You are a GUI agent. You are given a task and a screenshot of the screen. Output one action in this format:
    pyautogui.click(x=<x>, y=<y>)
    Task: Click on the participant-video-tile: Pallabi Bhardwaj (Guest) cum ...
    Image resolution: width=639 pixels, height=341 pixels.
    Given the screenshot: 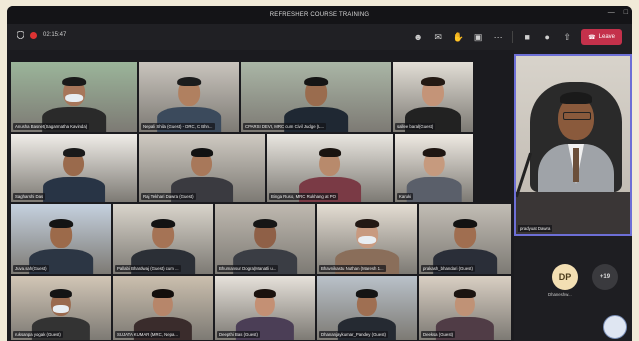 What is the action you would take?
    pyautogui.click(x=163, y=239)
    